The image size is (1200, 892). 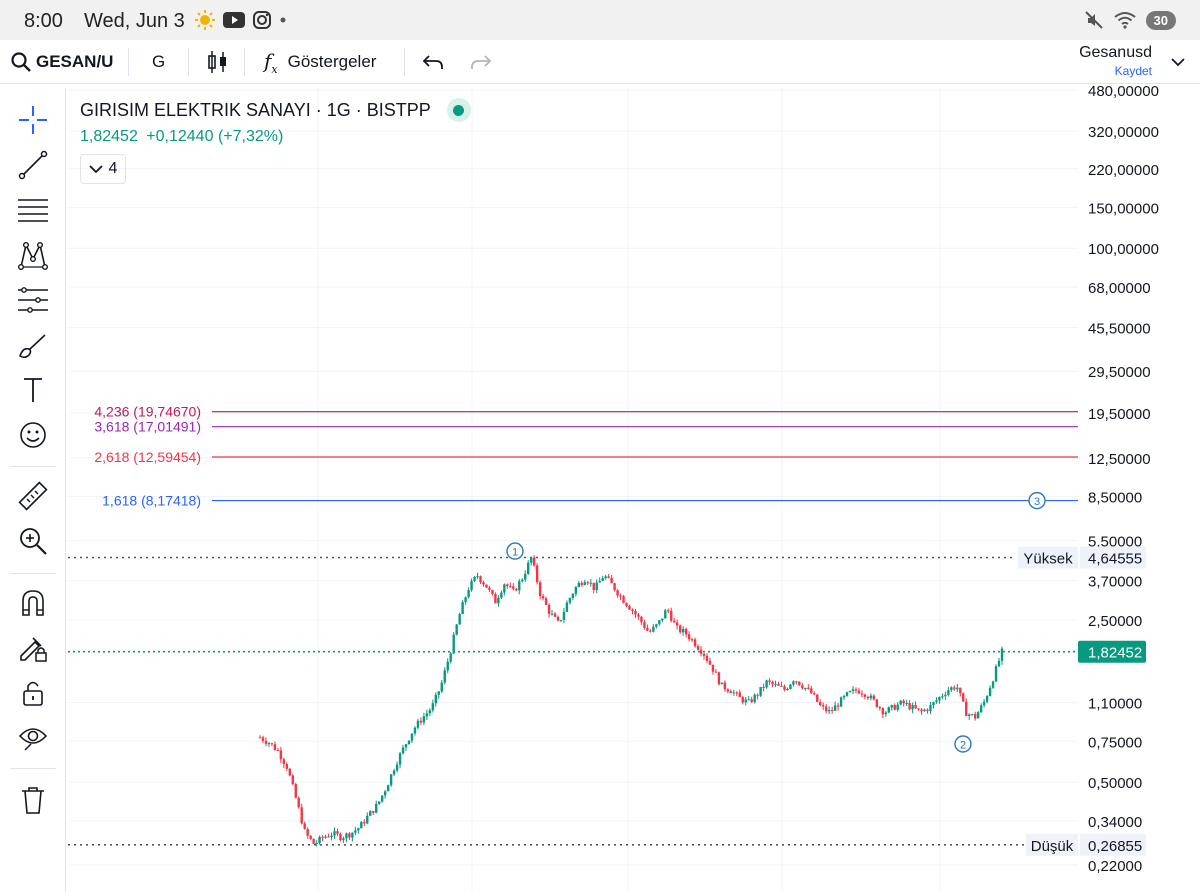 I want to click on low-label: Düşük, so click(x=1052, y=846).